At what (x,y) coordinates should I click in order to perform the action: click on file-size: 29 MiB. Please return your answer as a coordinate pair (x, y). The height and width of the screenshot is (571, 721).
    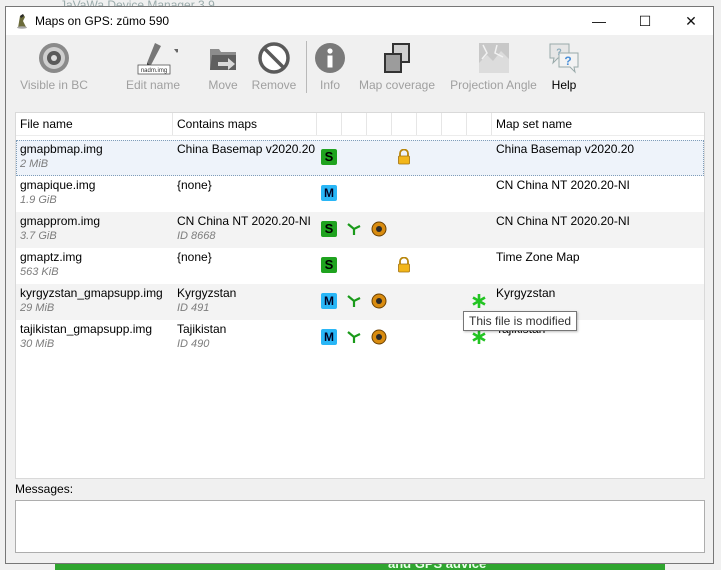
    Looking at the image, I should click on (37, 308).